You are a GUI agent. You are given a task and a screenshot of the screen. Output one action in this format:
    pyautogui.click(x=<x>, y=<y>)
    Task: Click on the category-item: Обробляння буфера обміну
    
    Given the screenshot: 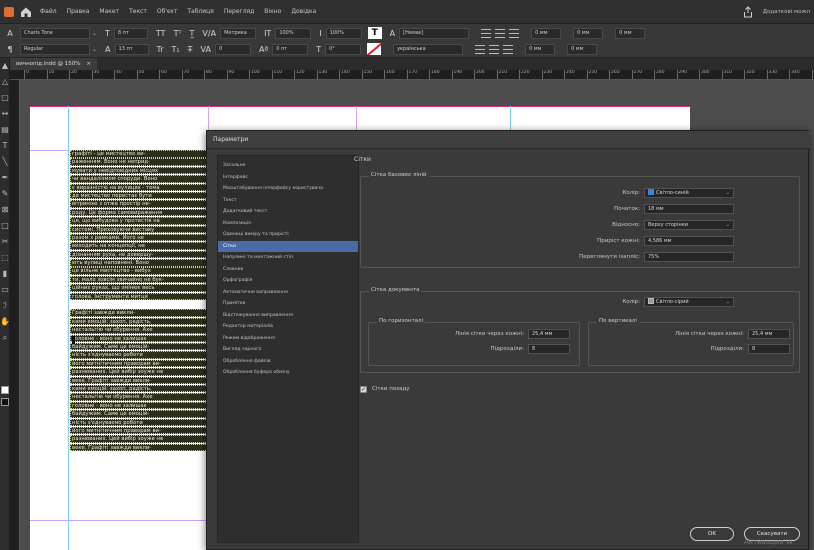 What is the action you would take?
    pyautogui.click(x=288, y=373)
    